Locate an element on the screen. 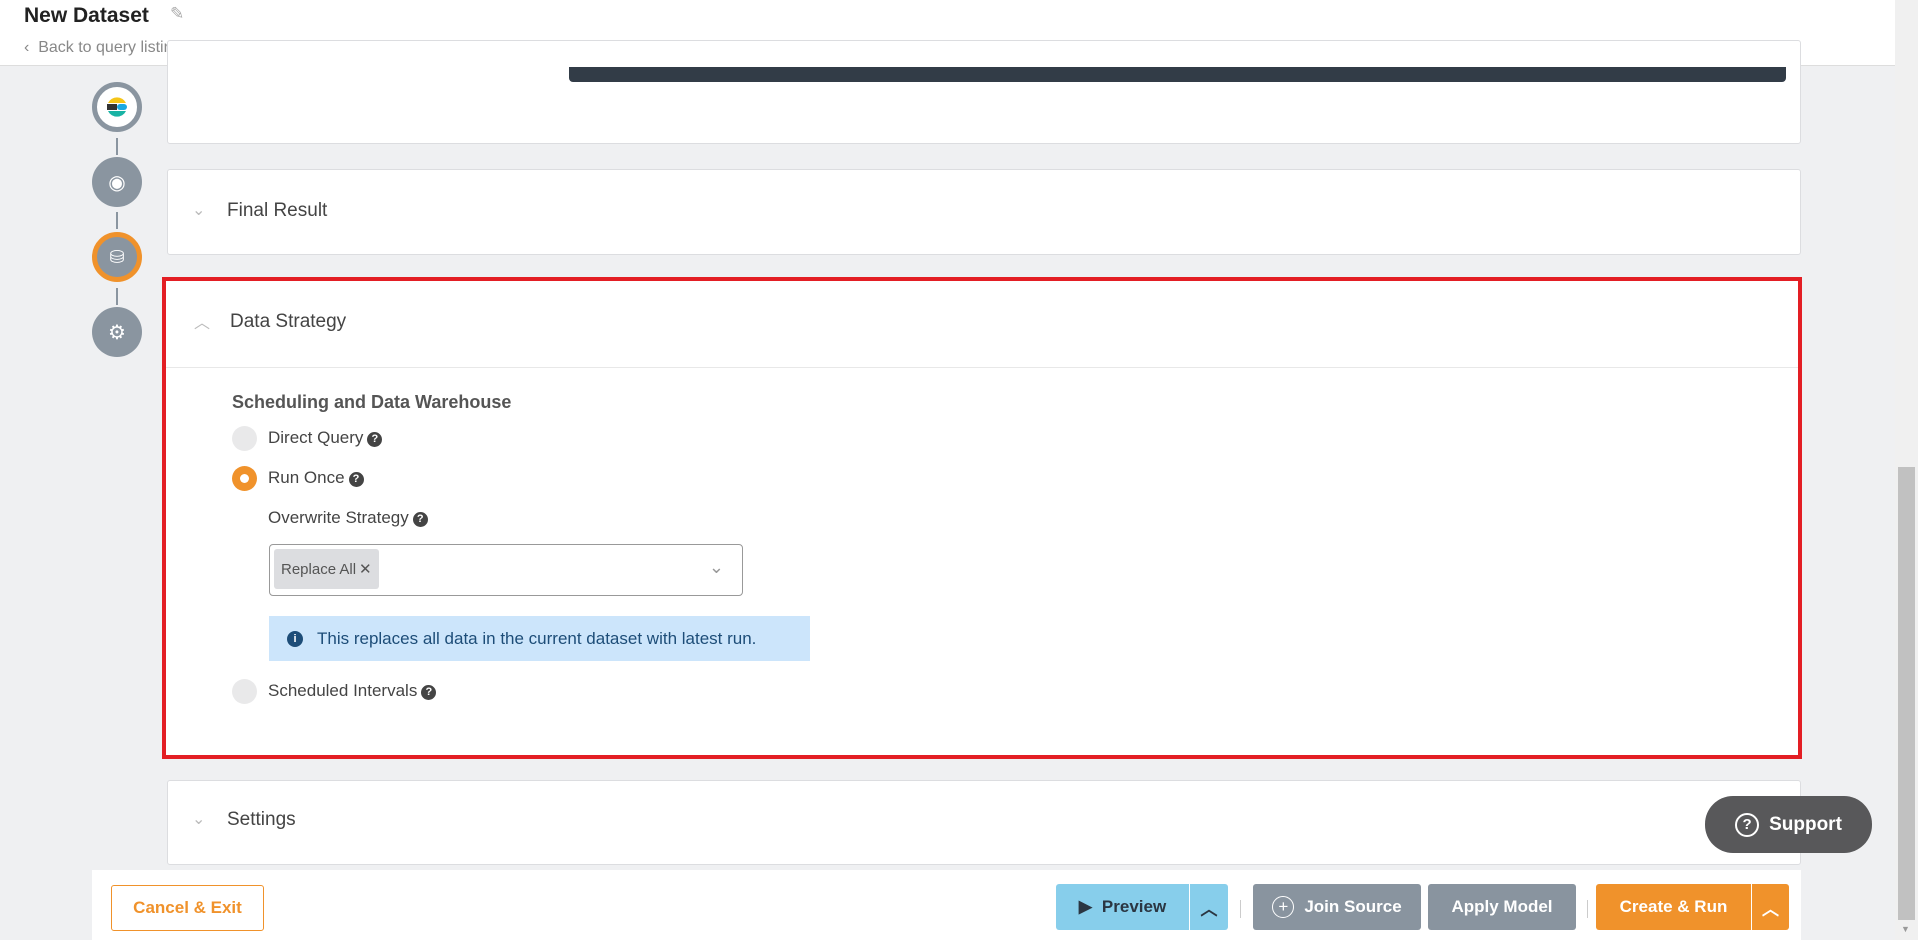  play-icon: ▶ is located at coordinates (1085, 906).